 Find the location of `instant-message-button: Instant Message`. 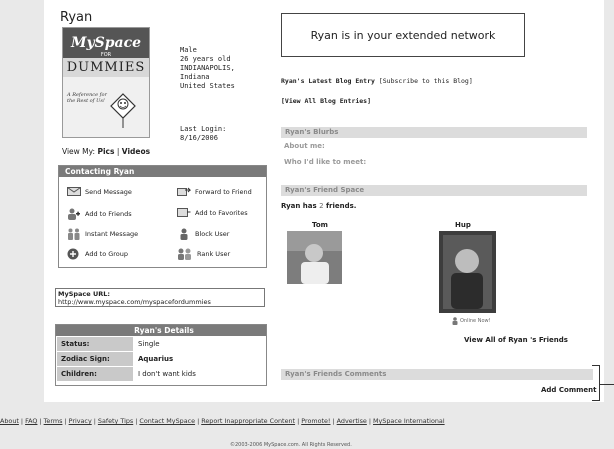

instant-message-button: Instant Message is located at coordinates (102, 234).